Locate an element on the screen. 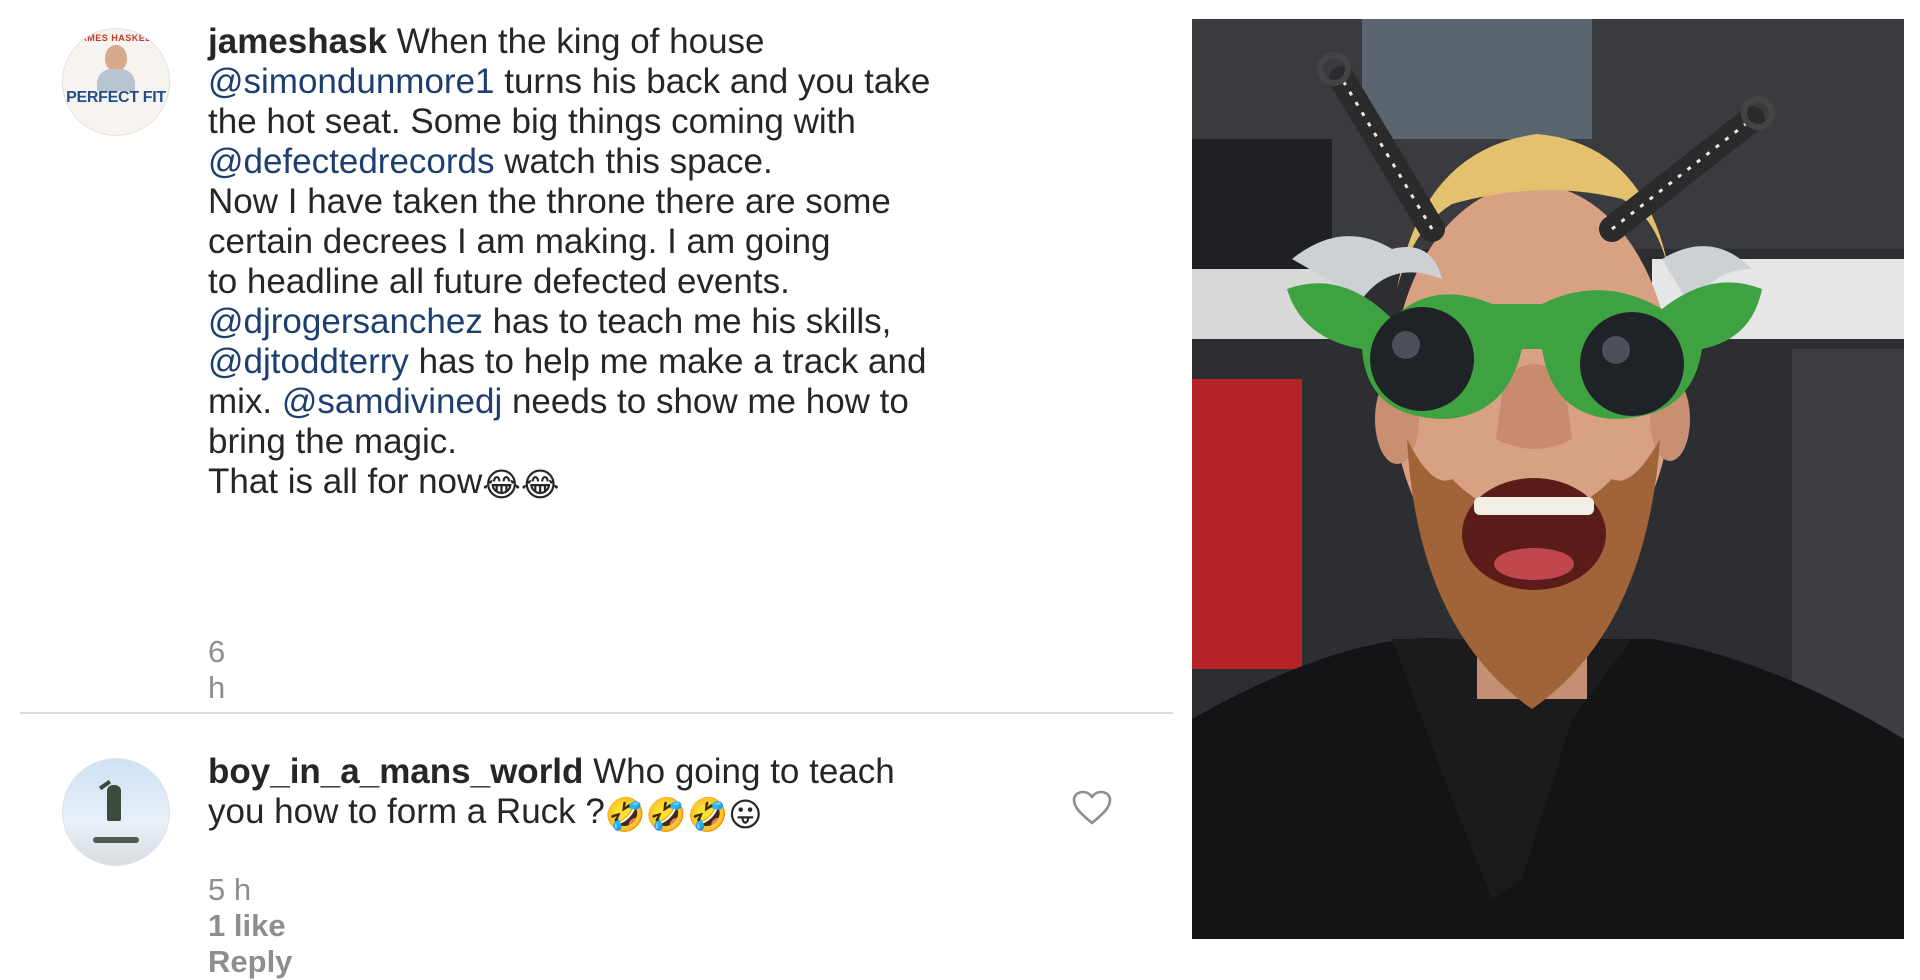 Image resolution: width=1920 pixels, height=980 pixels. comment-meta: 6 h is located at coordinates (241, 670).